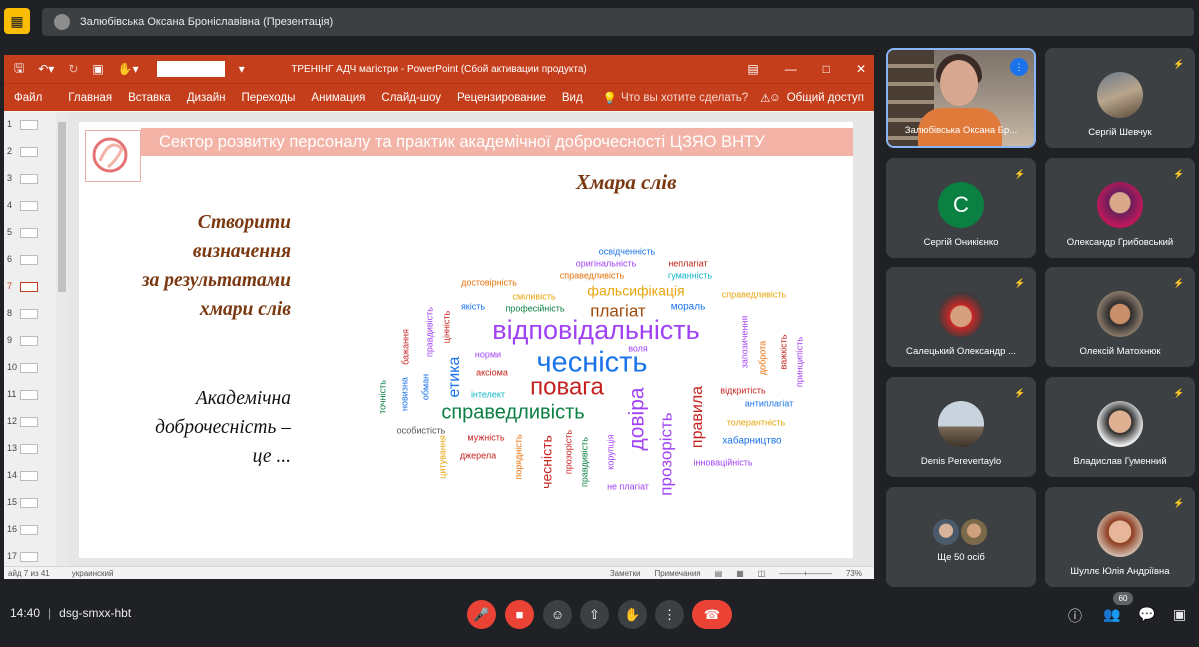 Image resolution: width=1199 pixels, height=647 pixels. I want to click on slide-thumbnail: 10, so click(32, 368).